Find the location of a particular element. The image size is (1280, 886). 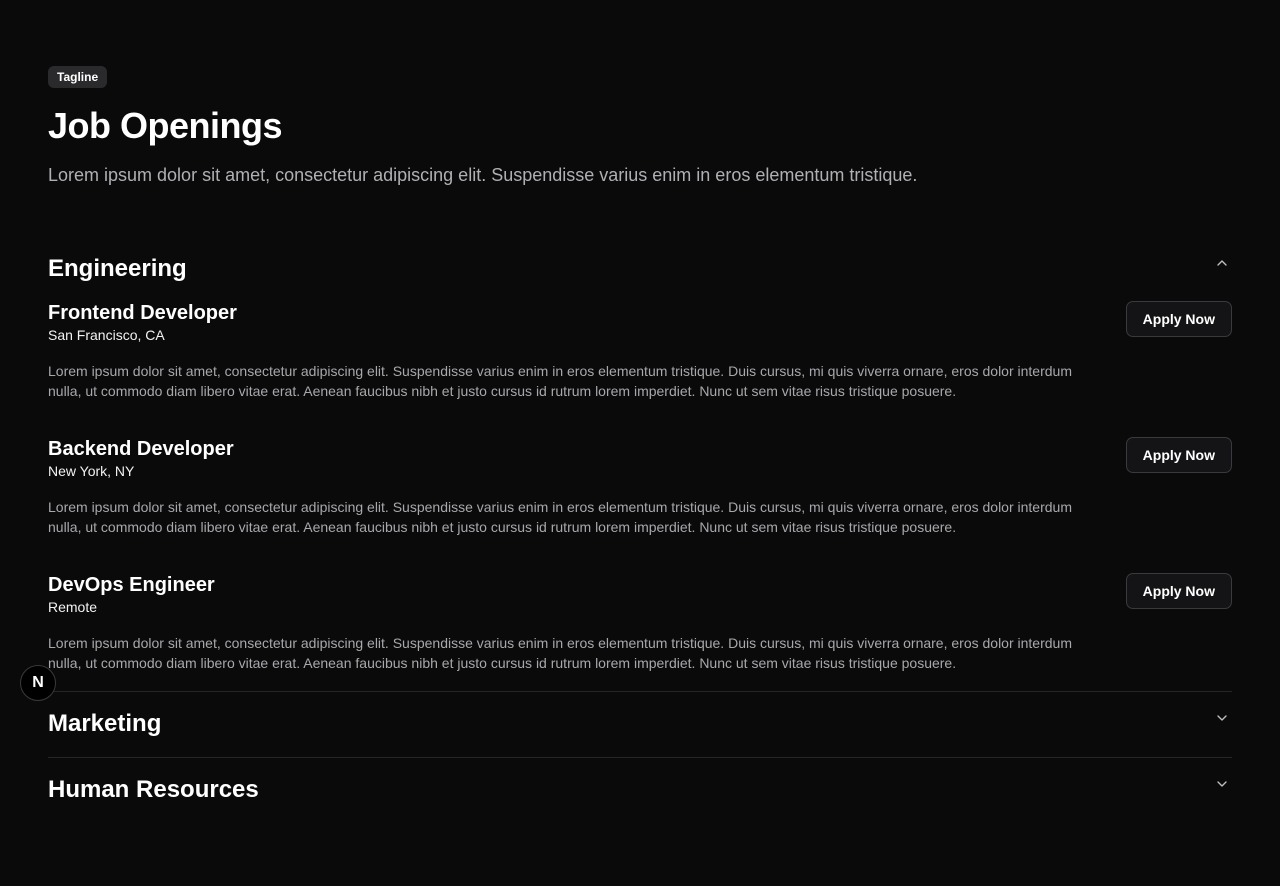

tagline-badge: Tagline is located at coordinates (78, 77).